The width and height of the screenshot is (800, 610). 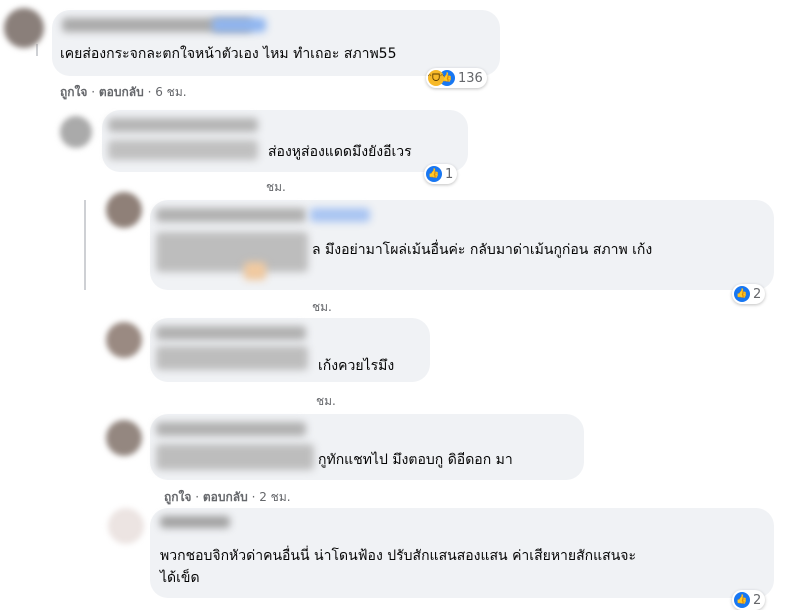 I want to click on blurred-emoji, so click(x=255, y=271).